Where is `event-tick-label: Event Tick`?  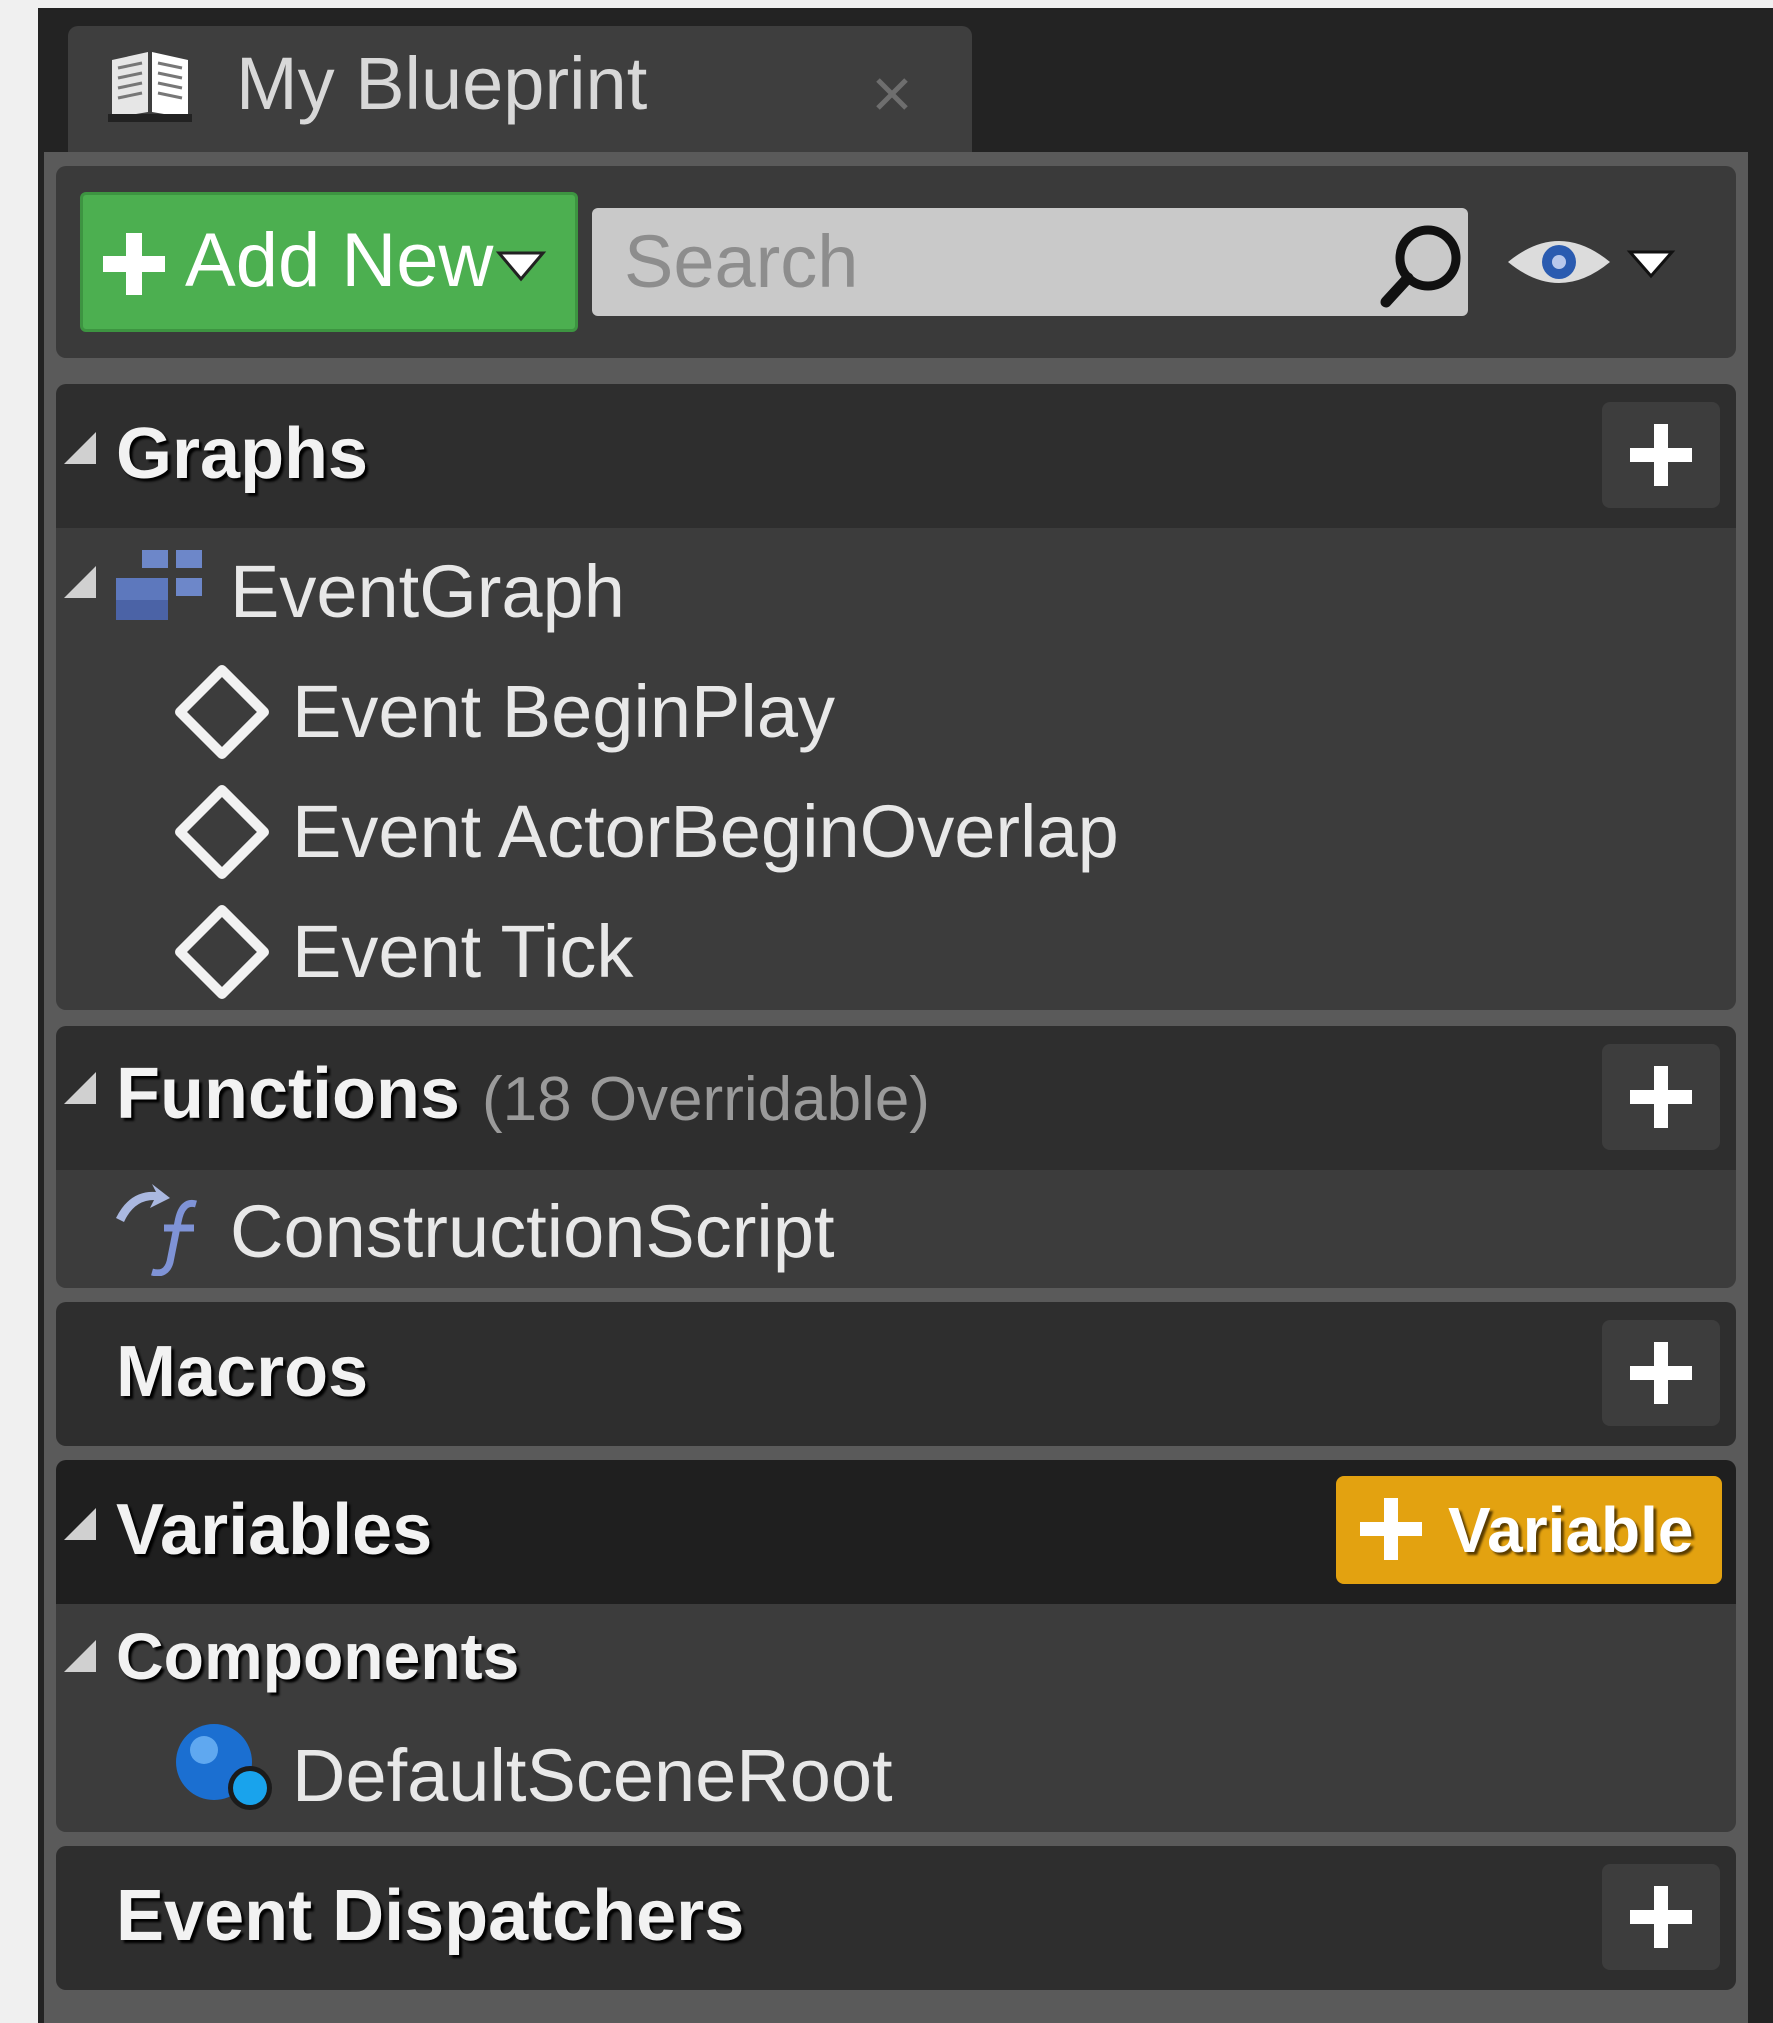 event-tick-label: Event Tick is located at coordinates (462, 952).